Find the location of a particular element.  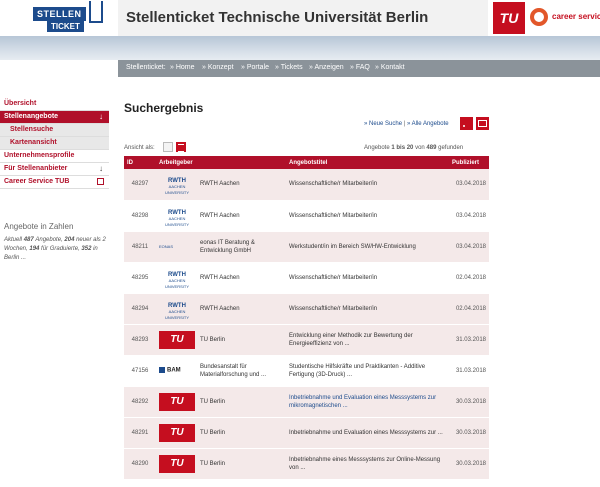

sidebar-item-label: Career Service TUB is located at coordinates (37, 181).